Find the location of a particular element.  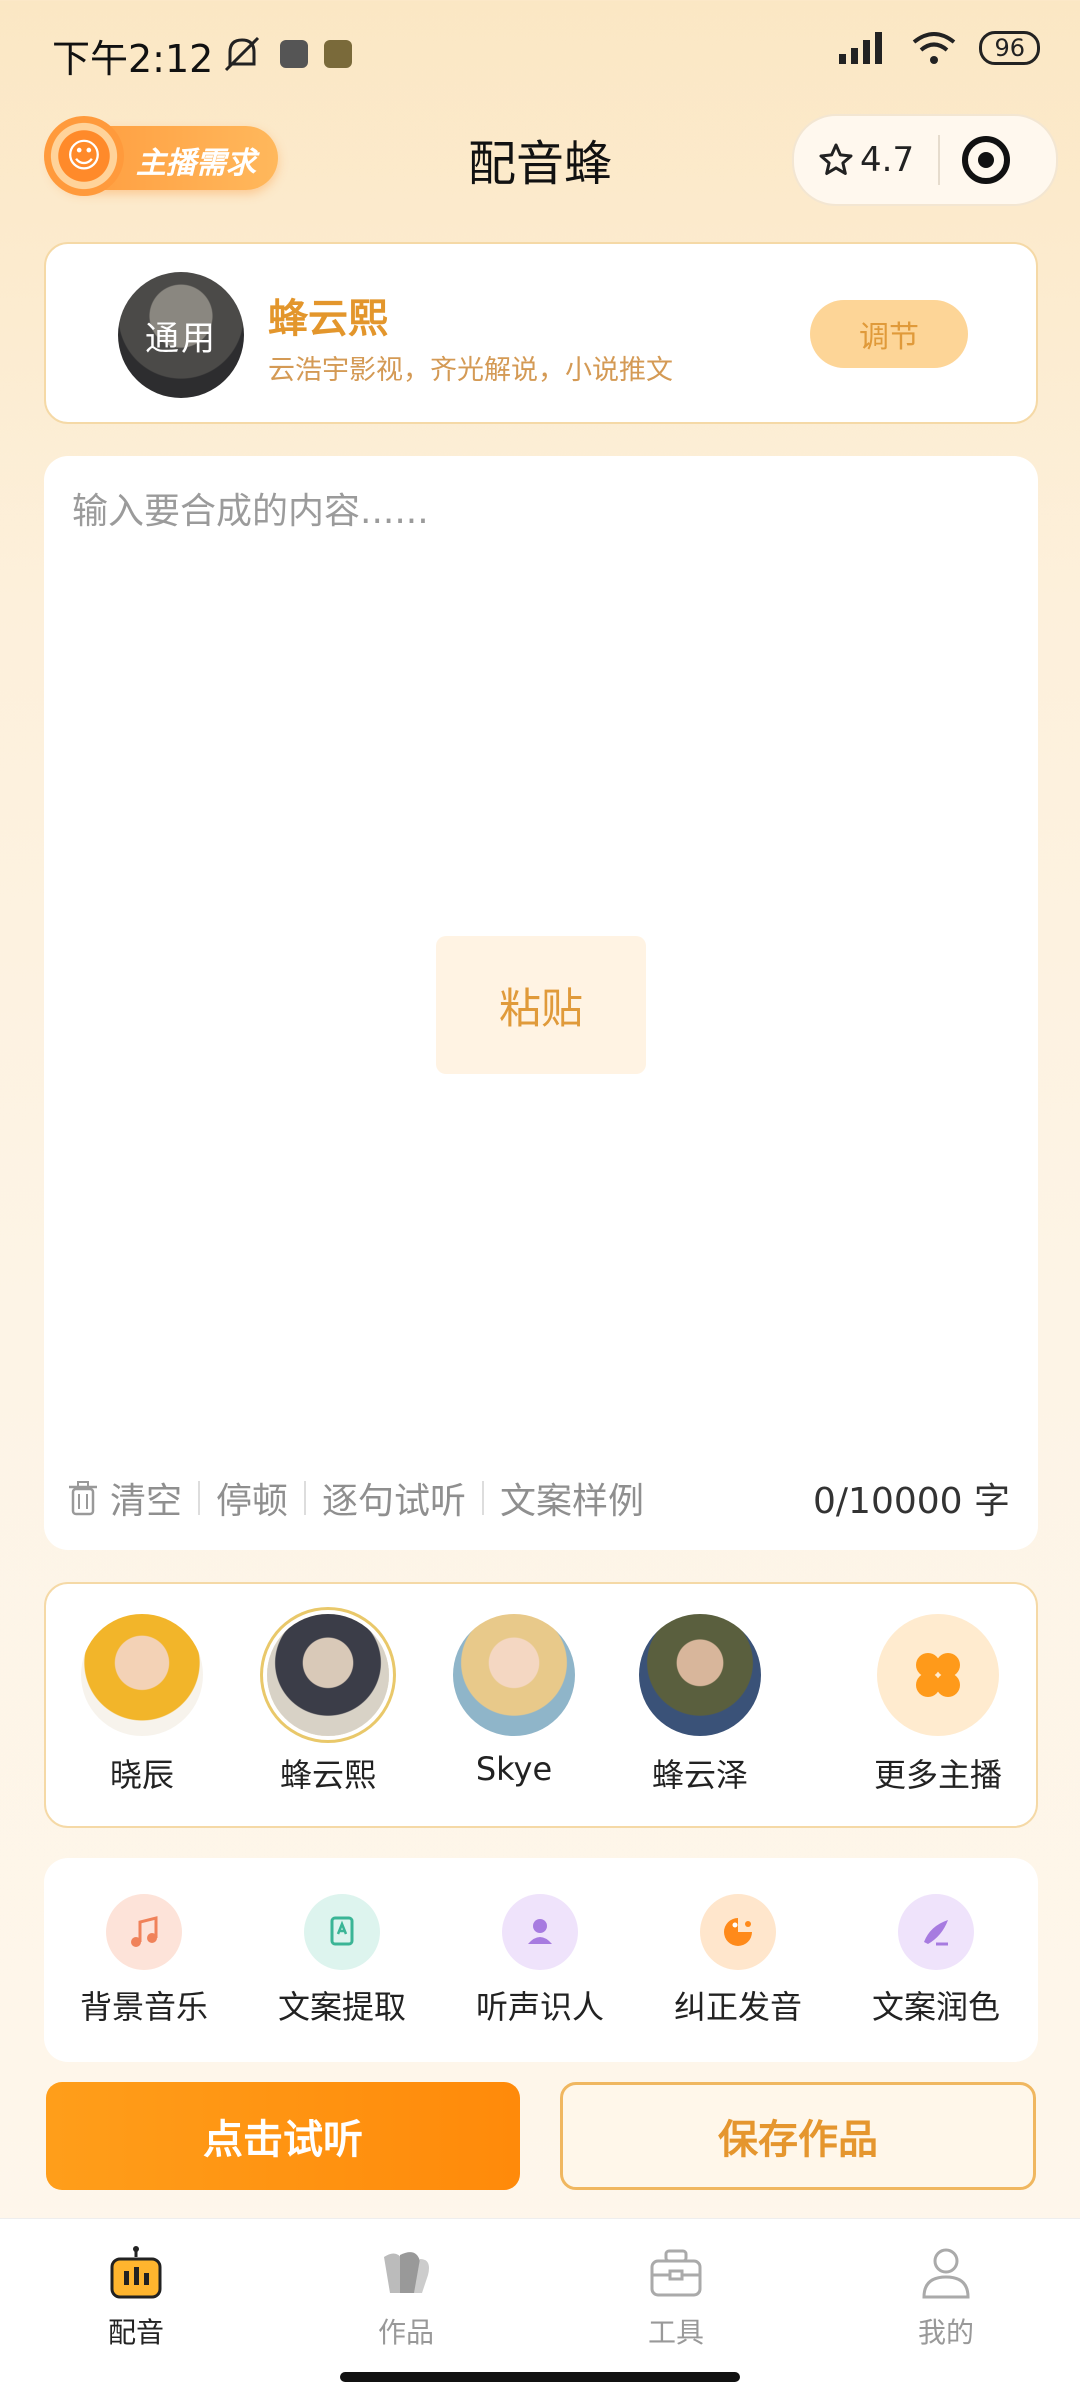

capsule-divider is located at coordinates (939, 160).